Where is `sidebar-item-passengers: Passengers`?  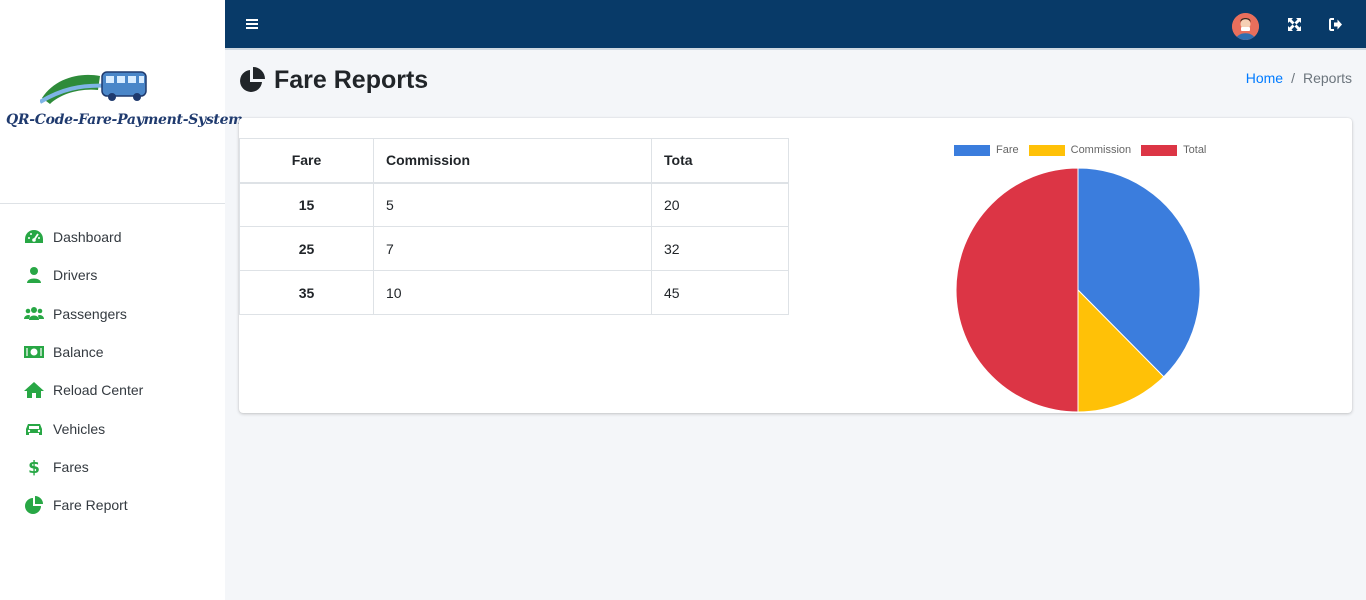 sidebar-item-passengers: Passengers is located at coordinates (112, 314).